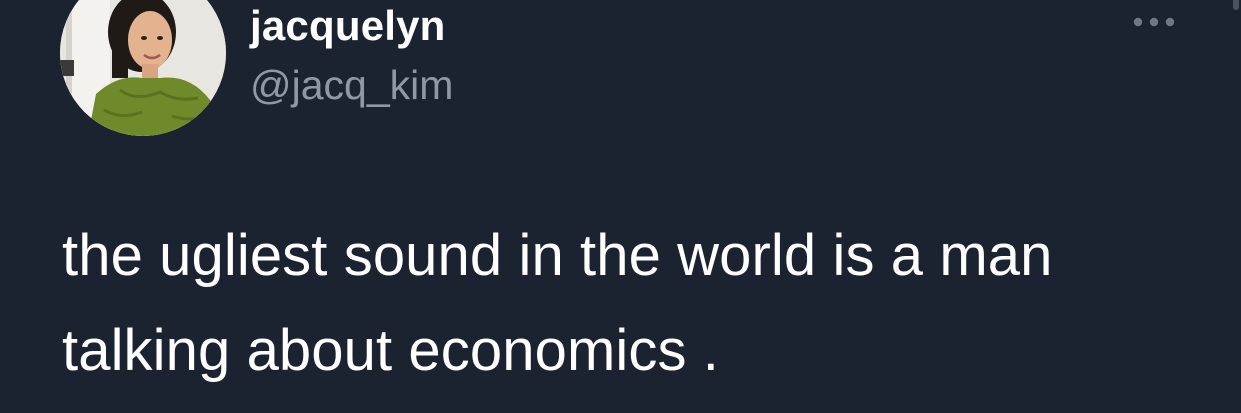  I want to click on display-name: jacquelyn, so click(348, 26).